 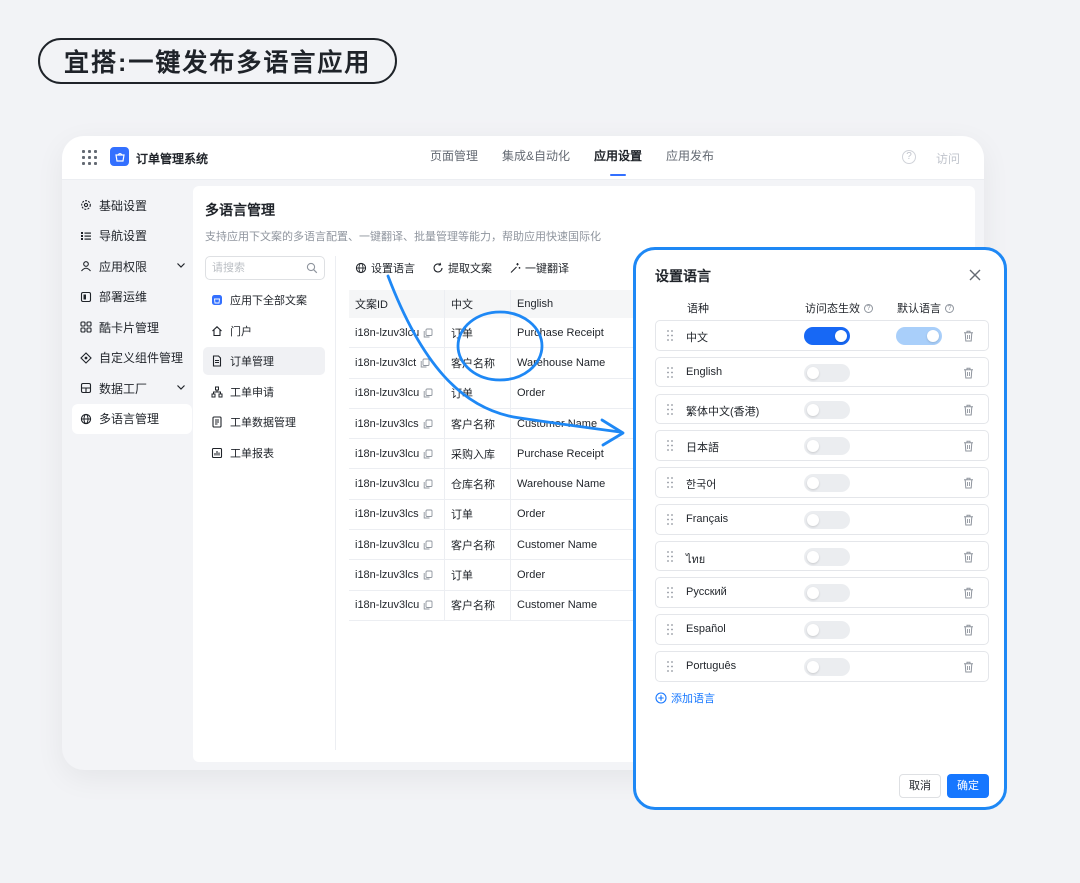 What do you see at coordinates (132, 327) in the screenshot?
I see `sidebar-item-cool-card: 酷卡片管理` at bounding box center [132, 327].